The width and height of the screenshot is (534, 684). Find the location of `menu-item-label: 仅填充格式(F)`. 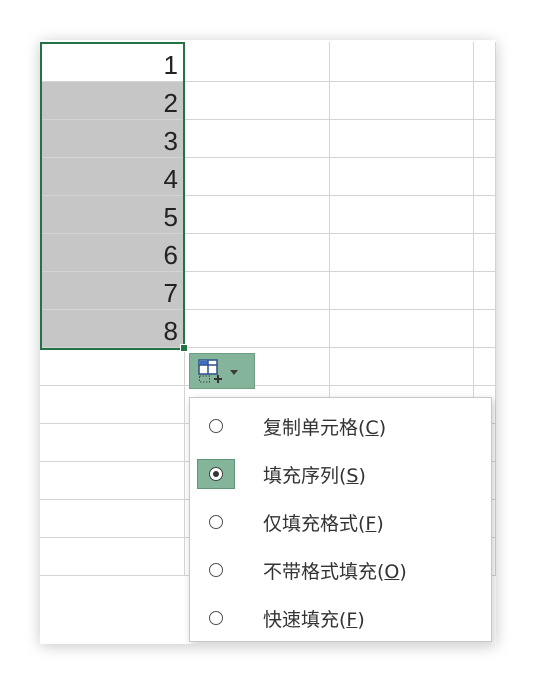

menu-item-label: 仅填充格式(F) is located at coordinates (323, 523).